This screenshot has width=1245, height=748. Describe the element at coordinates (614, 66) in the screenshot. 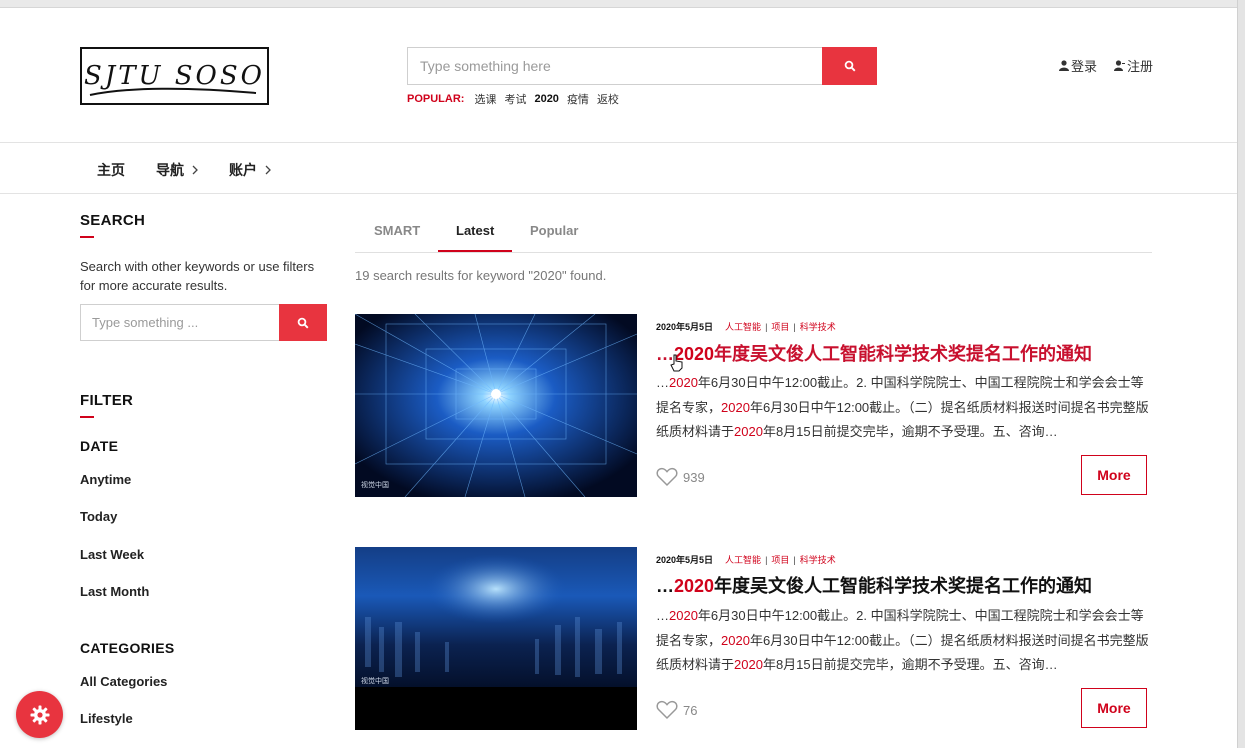

I see `header-search-input` at that location.